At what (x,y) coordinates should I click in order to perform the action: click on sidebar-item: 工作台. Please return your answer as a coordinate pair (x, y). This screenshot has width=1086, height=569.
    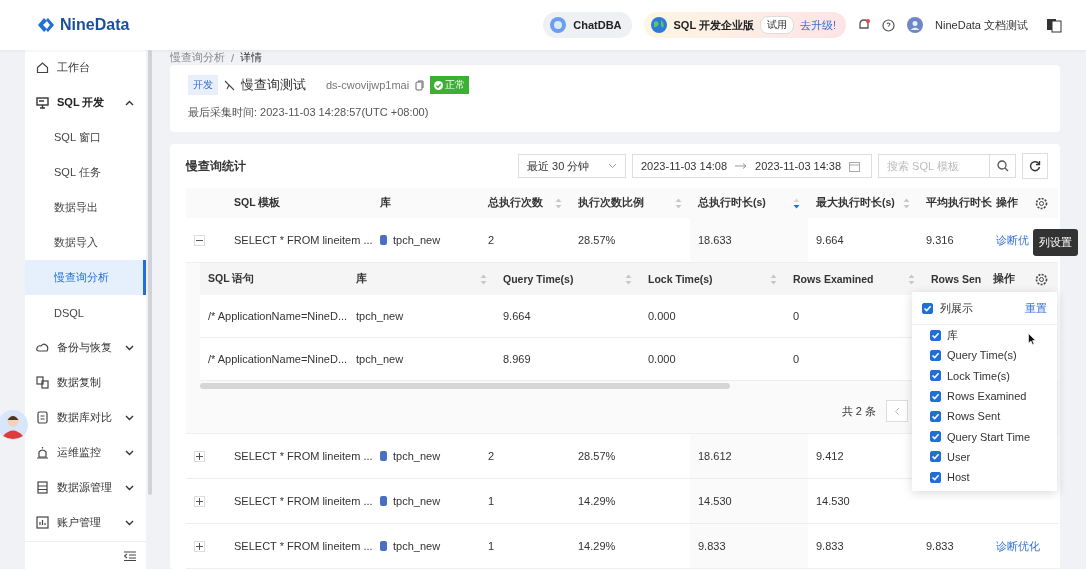
    Looking at the image, I should click on (85, 67).